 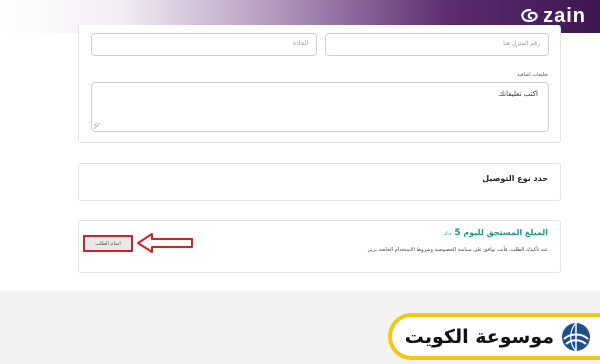 What do you see at coordinates (530, 16) in the screenshot?
I see `zain-logo-icon` at bounding box center [530, 16].